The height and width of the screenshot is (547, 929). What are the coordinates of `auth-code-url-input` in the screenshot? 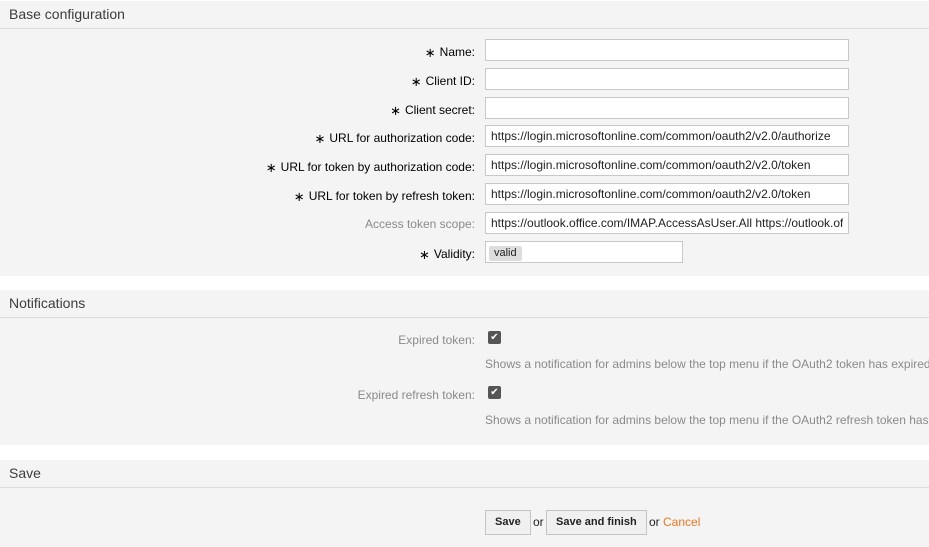 It's located at (667, 136).